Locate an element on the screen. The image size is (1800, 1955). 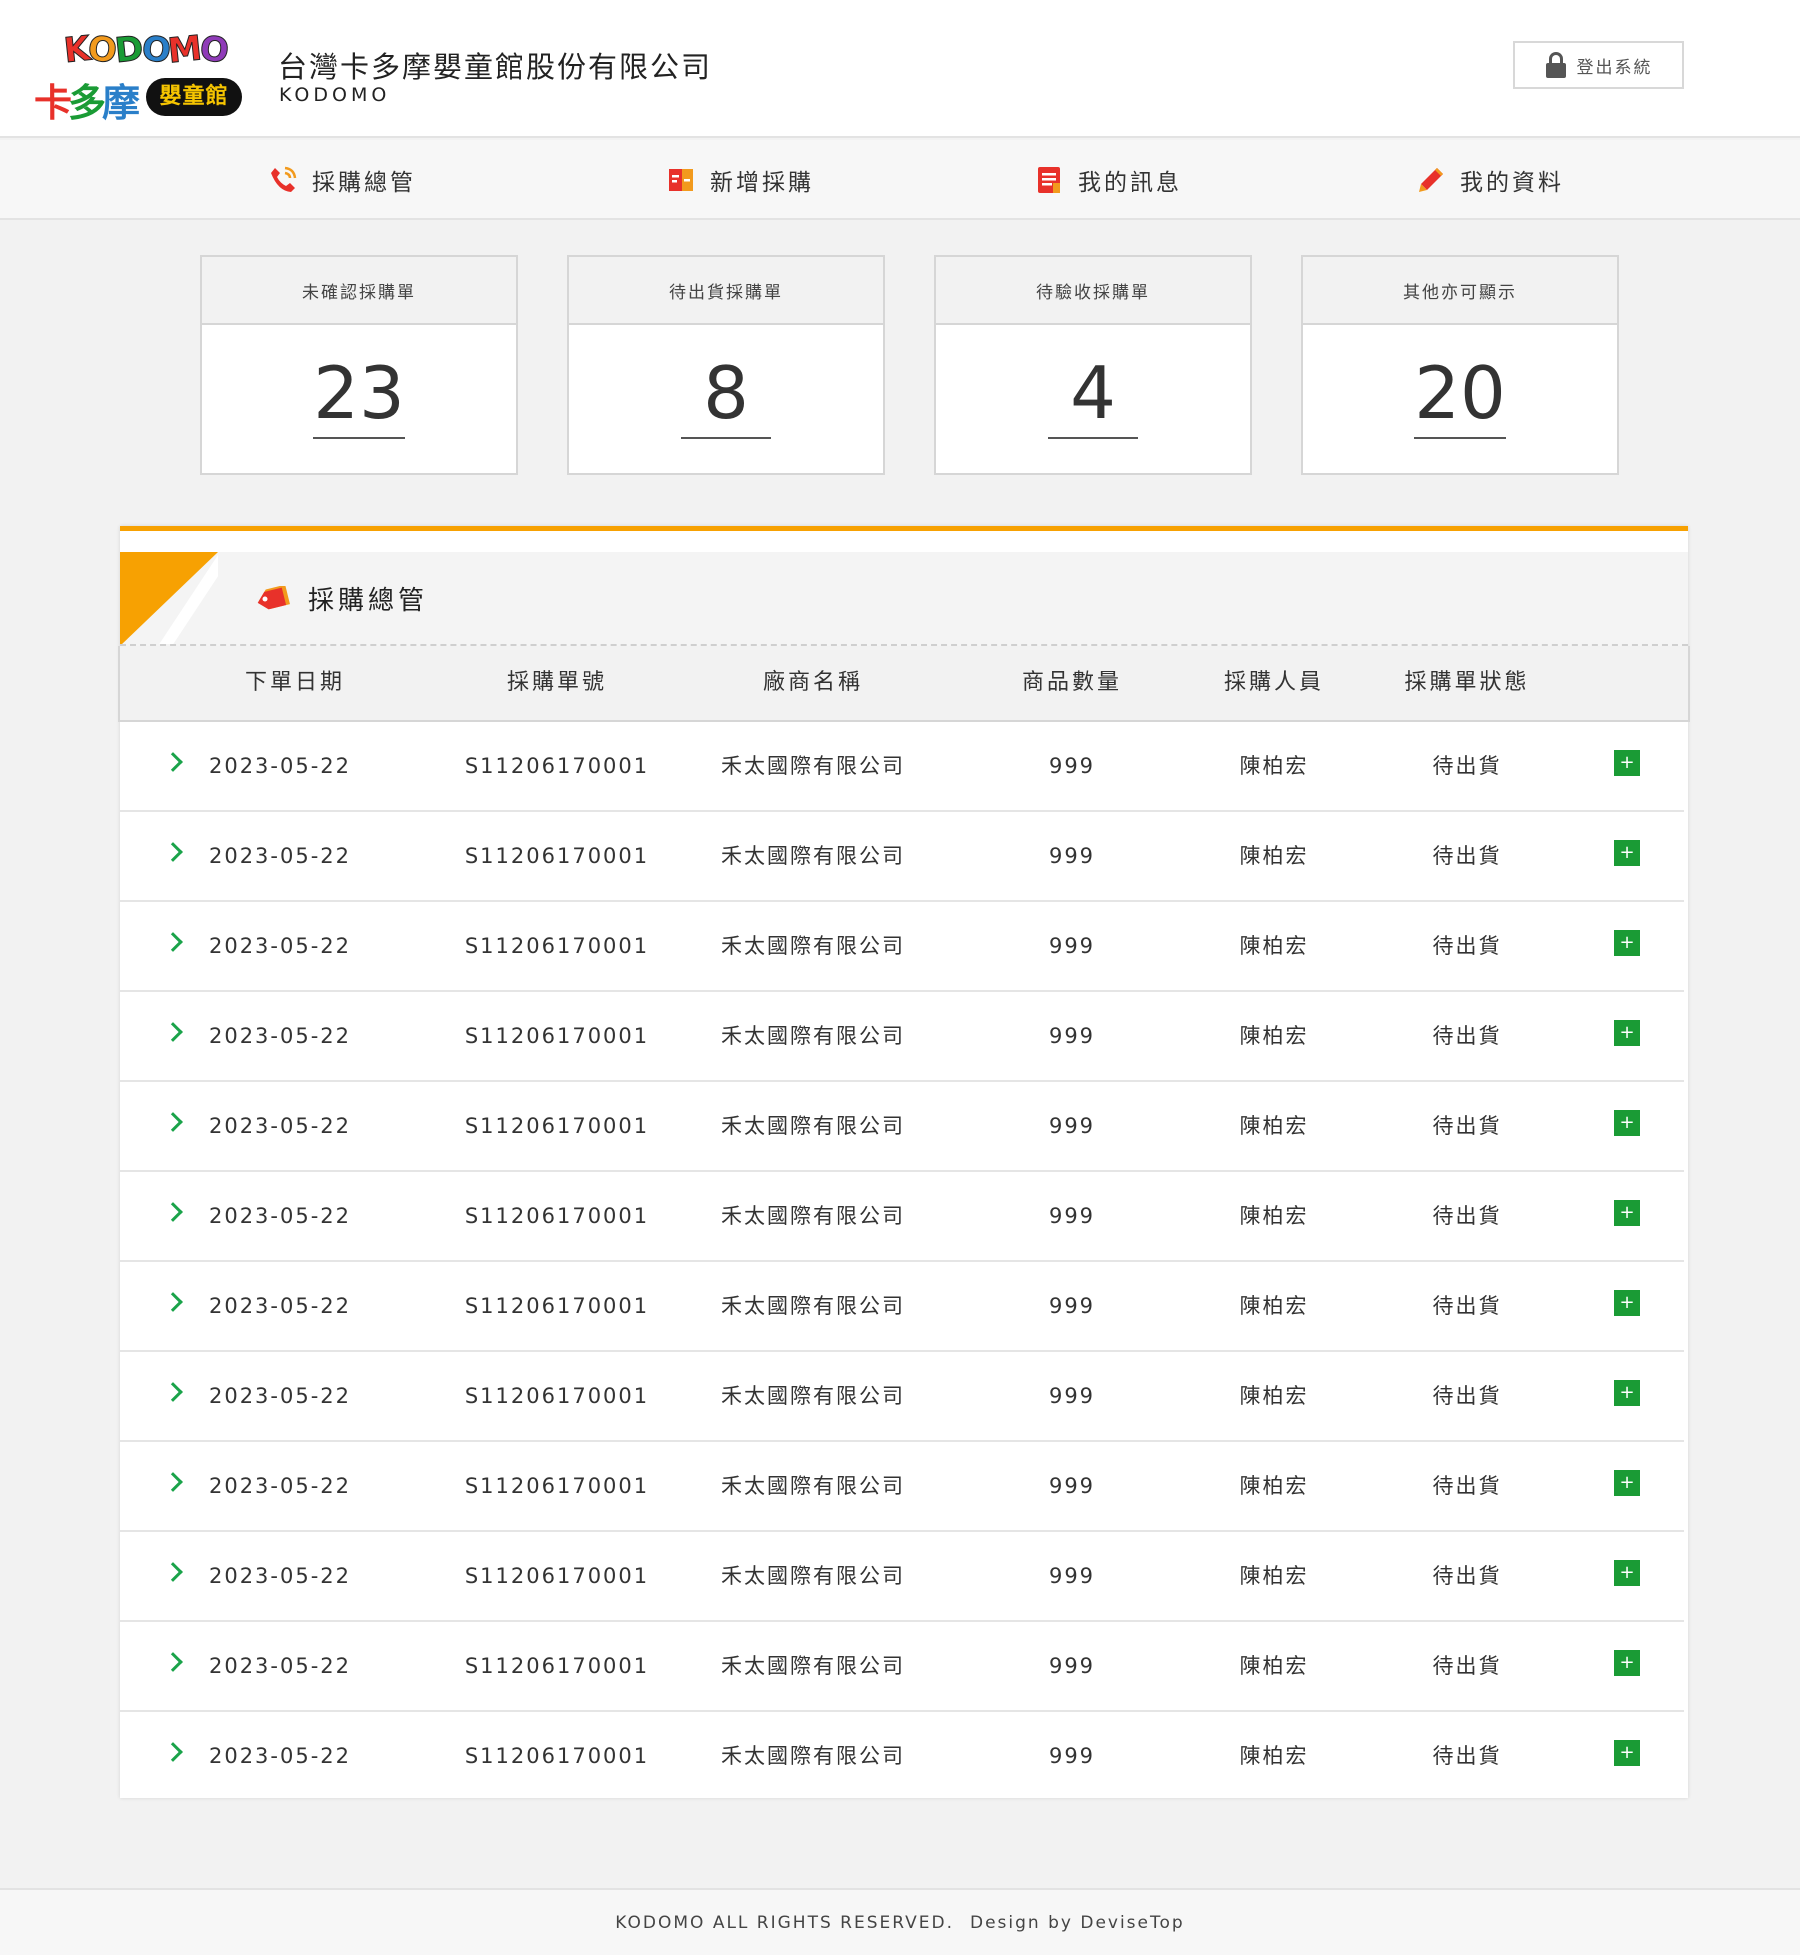
stat-card-value: 8 is located at coordinates (726, 398).